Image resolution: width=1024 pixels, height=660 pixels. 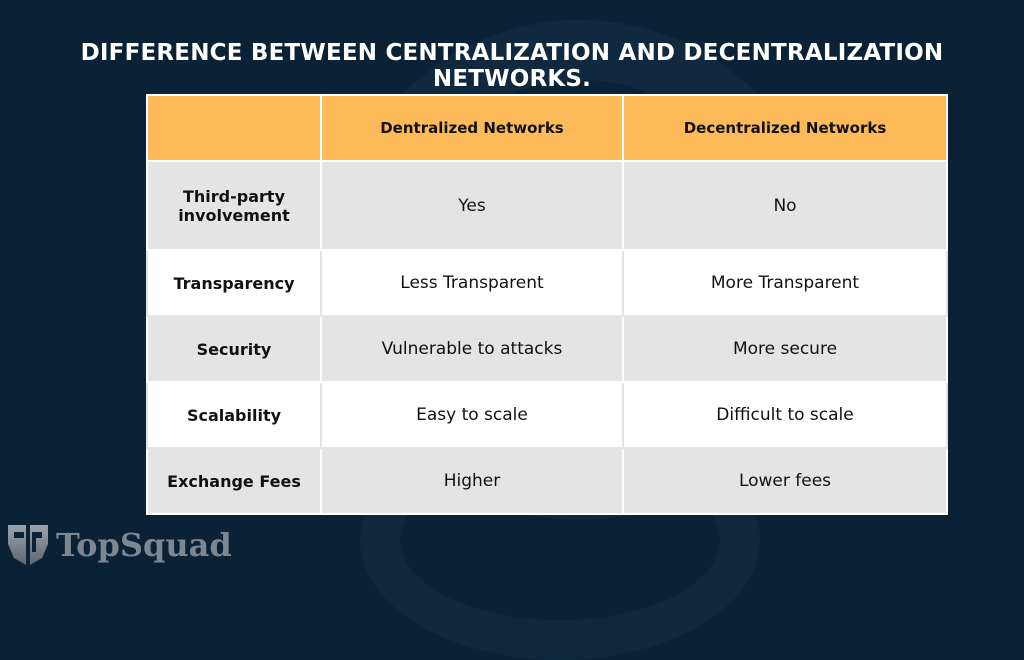 I want to click on row-label: Security, so click(x=234, y=349).